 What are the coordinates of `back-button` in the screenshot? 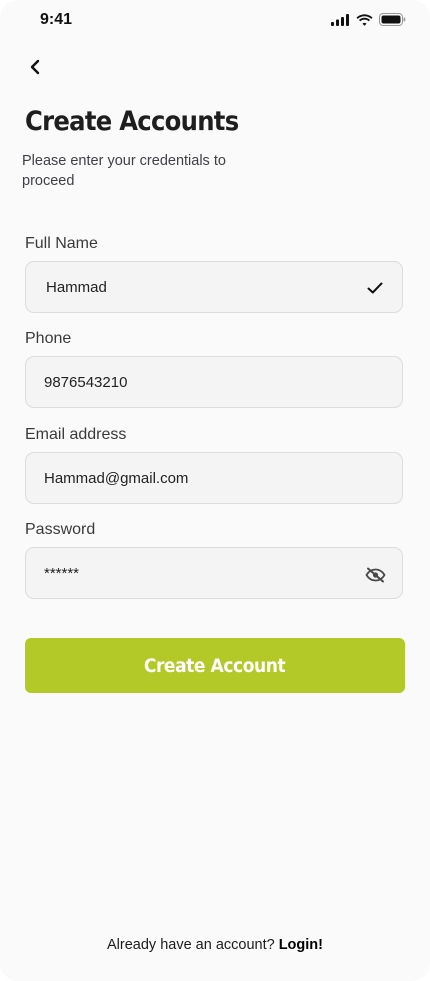 It's located at (35, 67).